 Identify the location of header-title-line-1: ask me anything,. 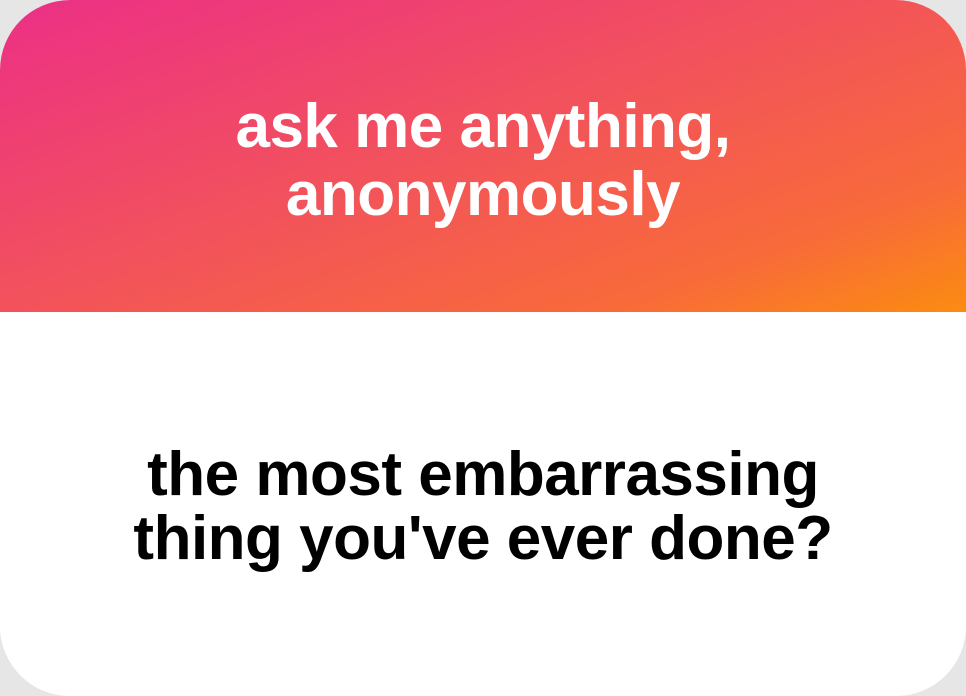
(483, 126).